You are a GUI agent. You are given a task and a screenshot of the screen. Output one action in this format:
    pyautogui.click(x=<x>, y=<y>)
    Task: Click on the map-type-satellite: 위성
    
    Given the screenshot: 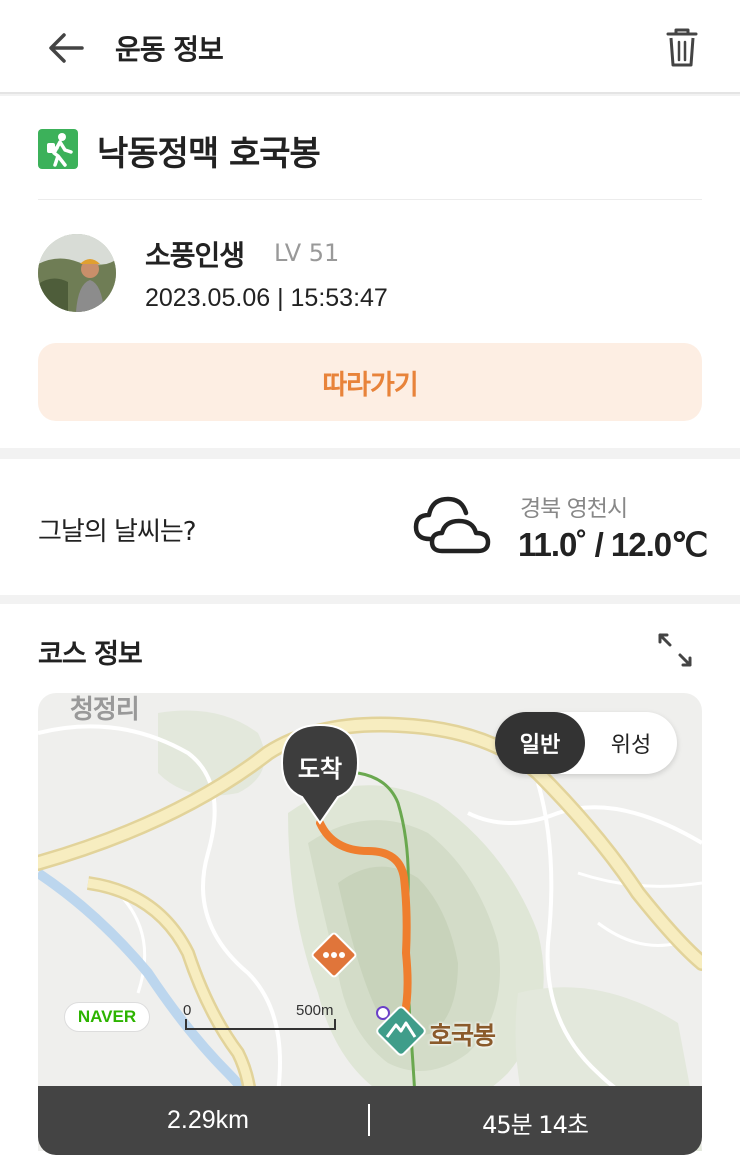 What is the action you would take?
    pyautogui.click(x=631, y=743)
    